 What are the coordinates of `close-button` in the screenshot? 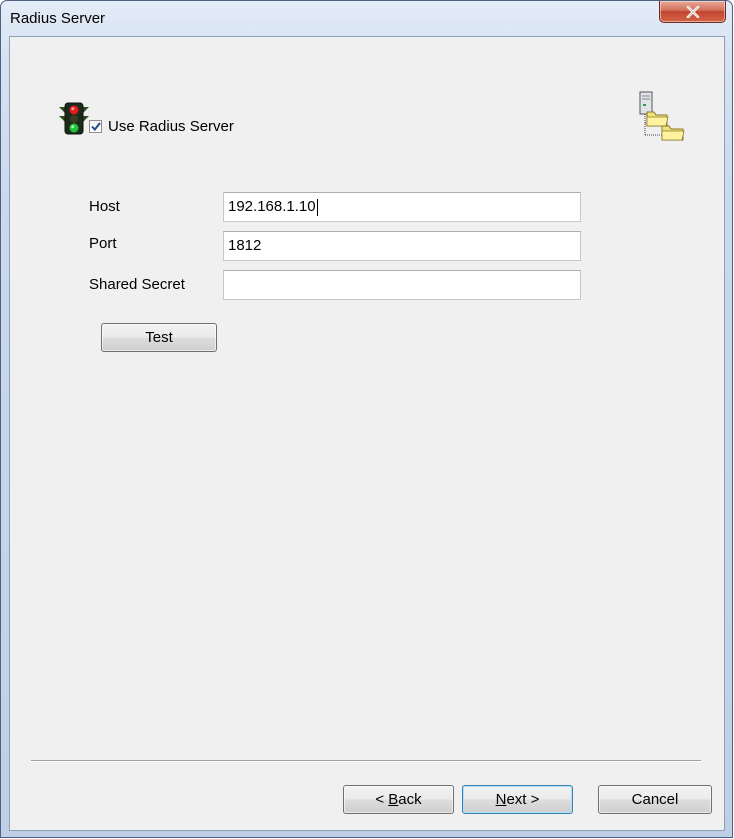 It's located at (692, 12).